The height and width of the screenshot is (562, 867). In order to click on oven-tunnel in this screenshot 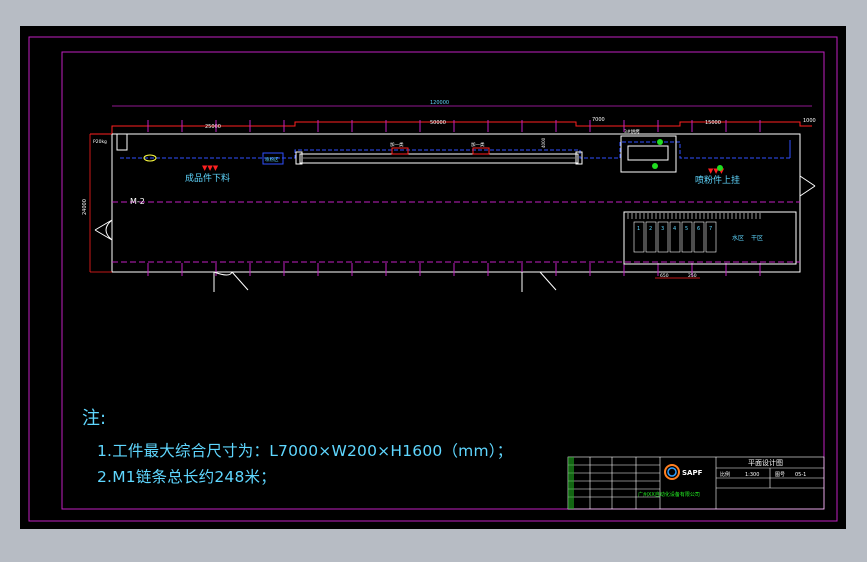, I will do `click(439, 158)`.